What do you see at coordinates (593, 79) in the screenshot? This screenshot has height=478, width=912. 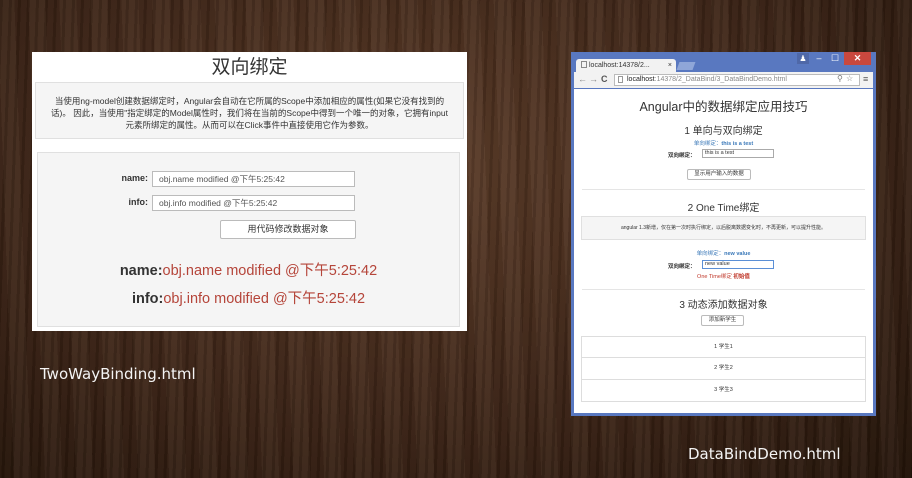 I see `forward-icon: →` at bounding box center [593, 79].